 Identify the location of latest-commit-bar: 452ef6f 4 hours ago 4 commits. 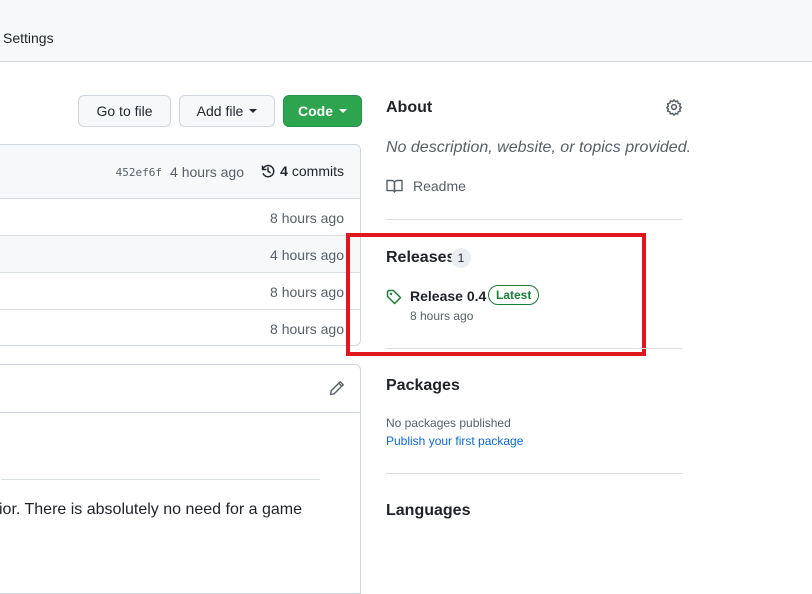
(180, 172).